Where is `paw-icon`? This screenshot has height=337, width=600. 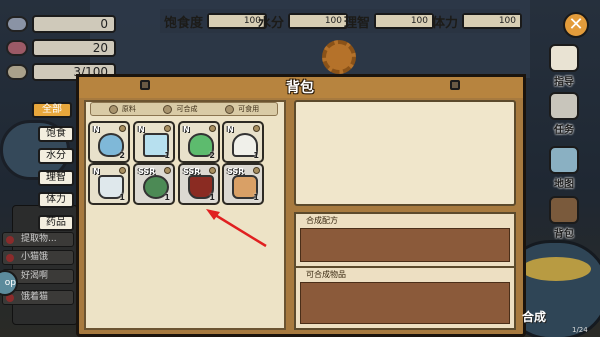 paw-icon is located at coordinates (564, 58).